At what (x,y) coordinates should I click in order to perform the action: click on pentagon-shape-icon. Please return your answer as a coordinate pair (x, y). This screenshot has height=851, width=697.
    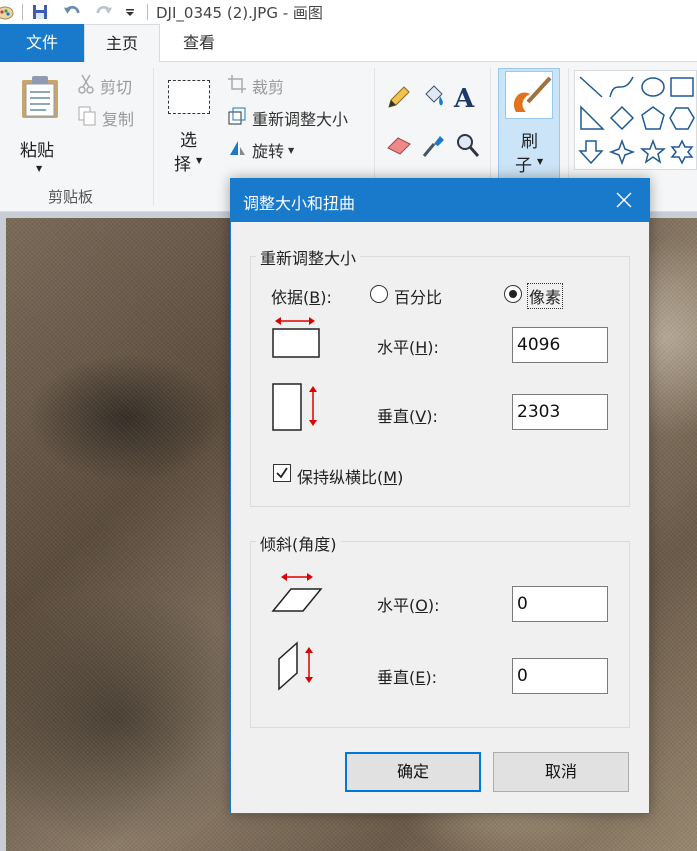
    Looking at the image, I should click on (653, 118).